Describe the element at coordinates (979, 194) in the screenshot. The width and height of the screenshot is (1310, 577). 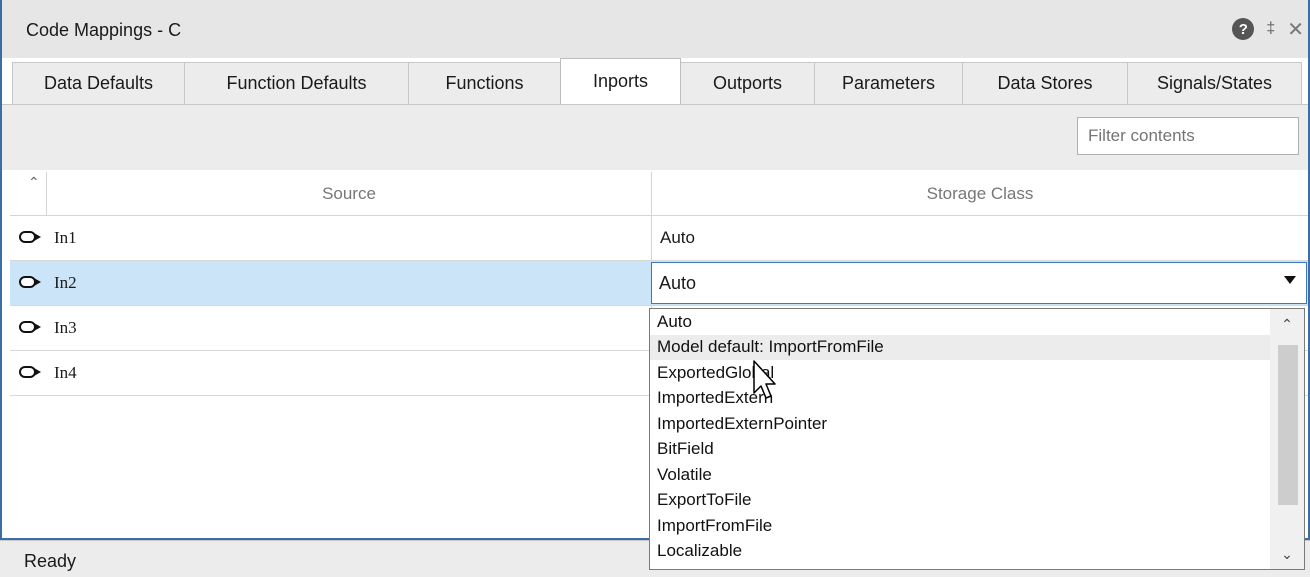
I see `column-header-storage-class: Storage Class` at that location.